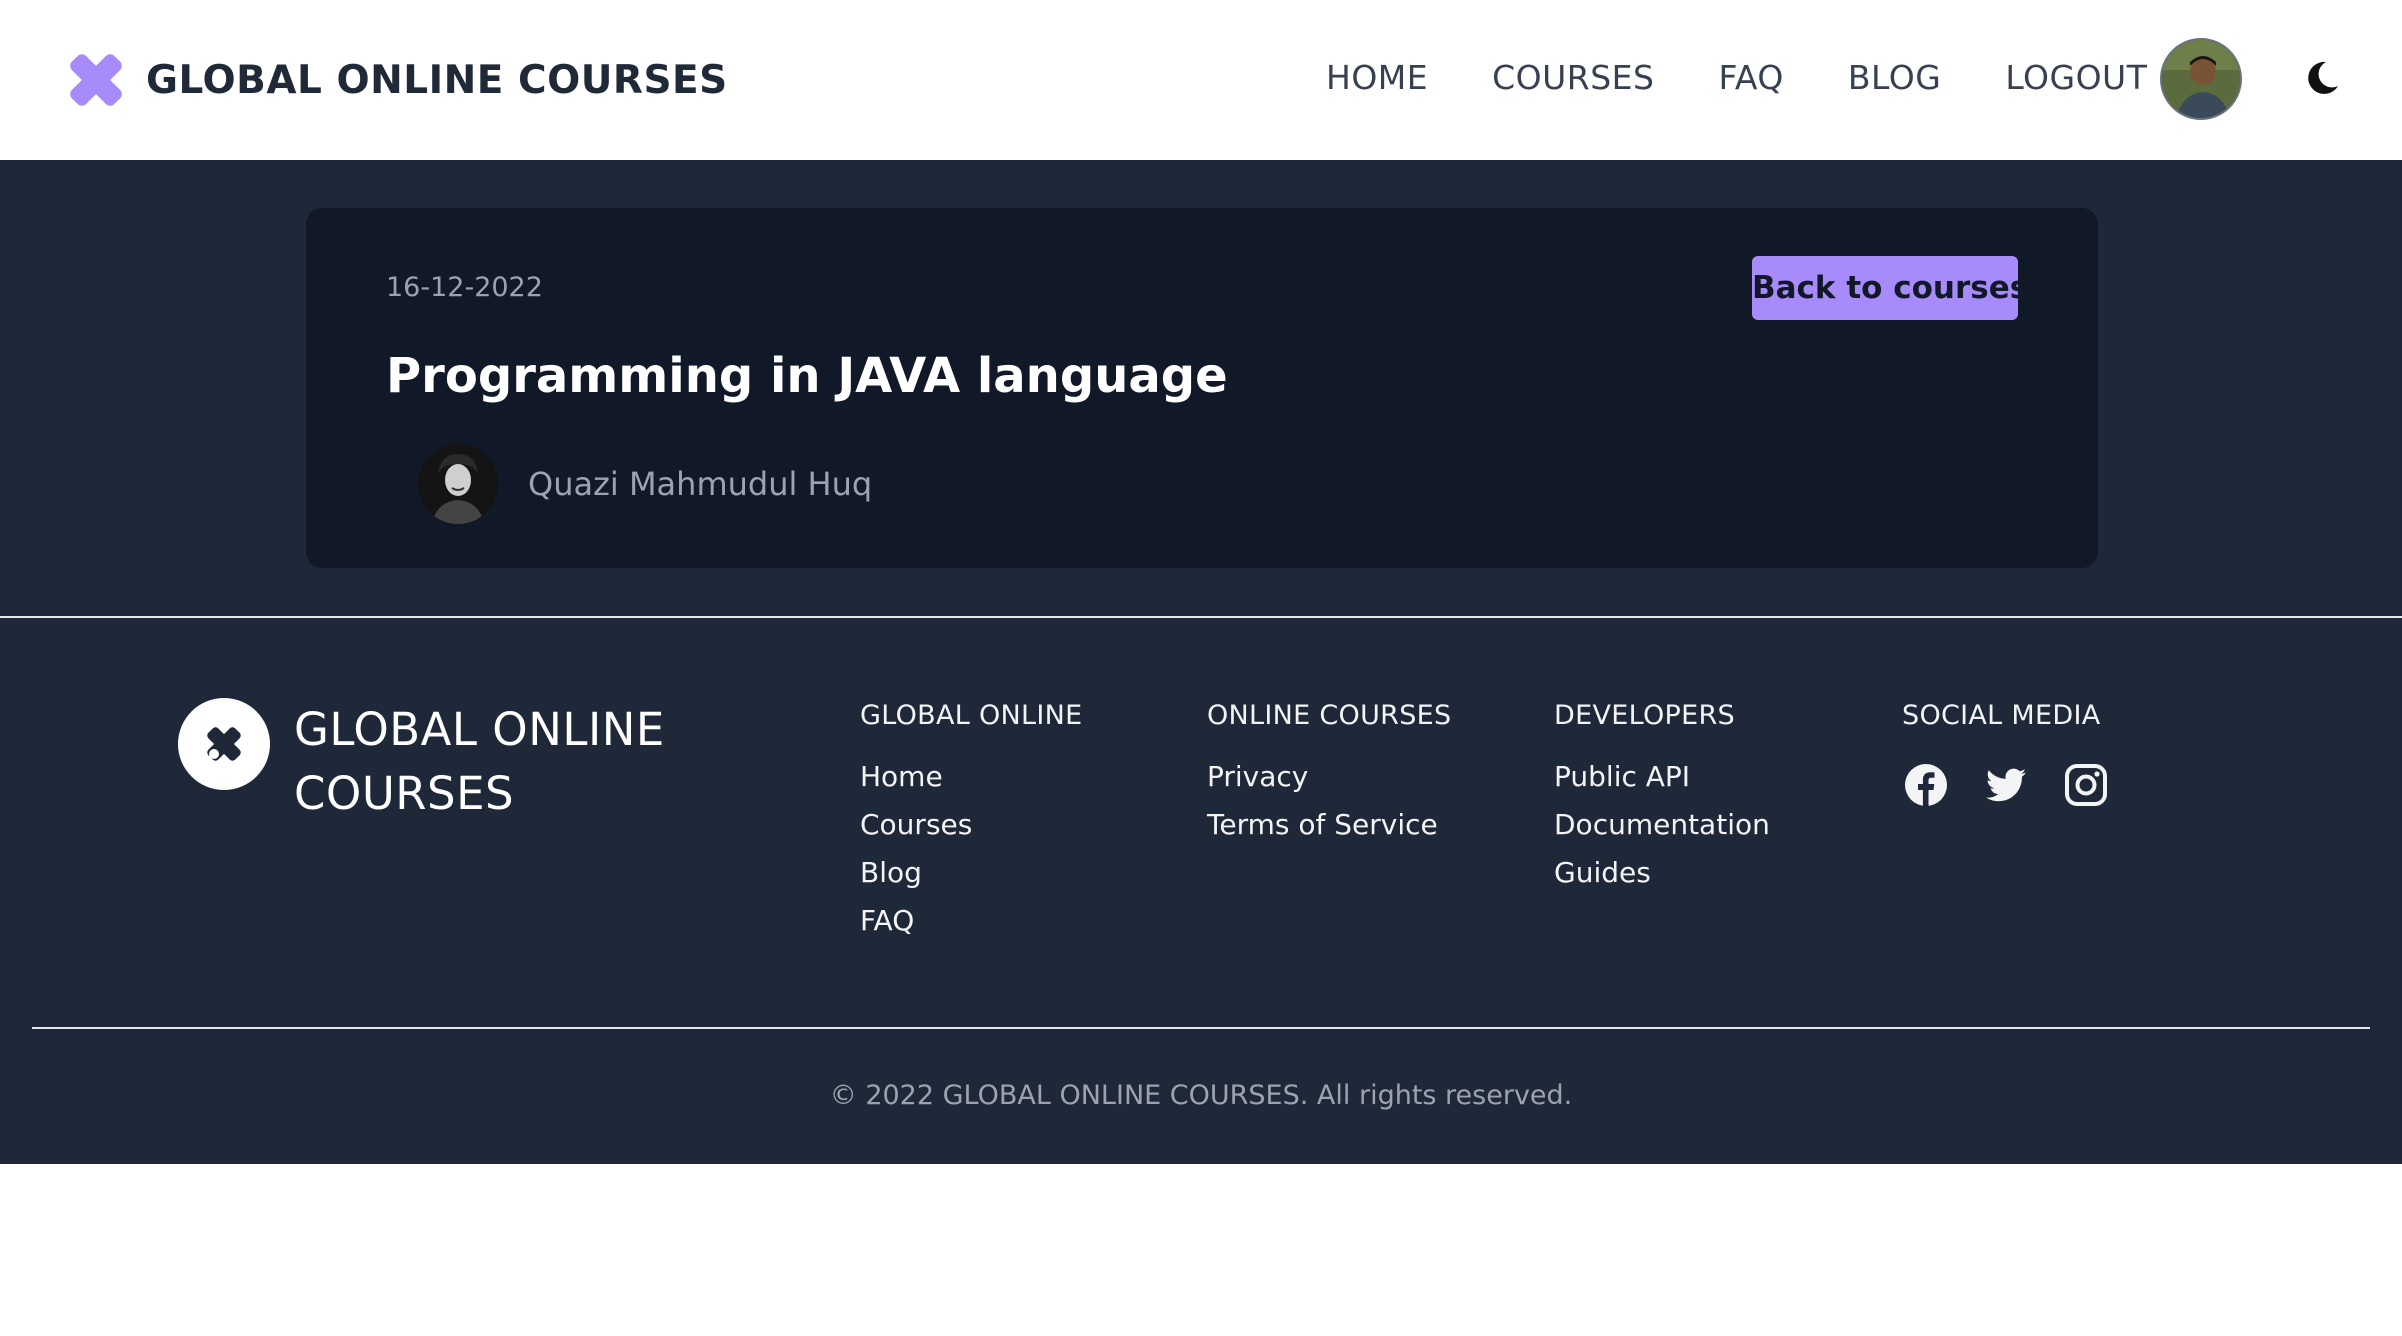 The width and height of the screenshot is (2402, 1336). I want to click on footer-link-documentation: Documentation, so click(1662, 825).